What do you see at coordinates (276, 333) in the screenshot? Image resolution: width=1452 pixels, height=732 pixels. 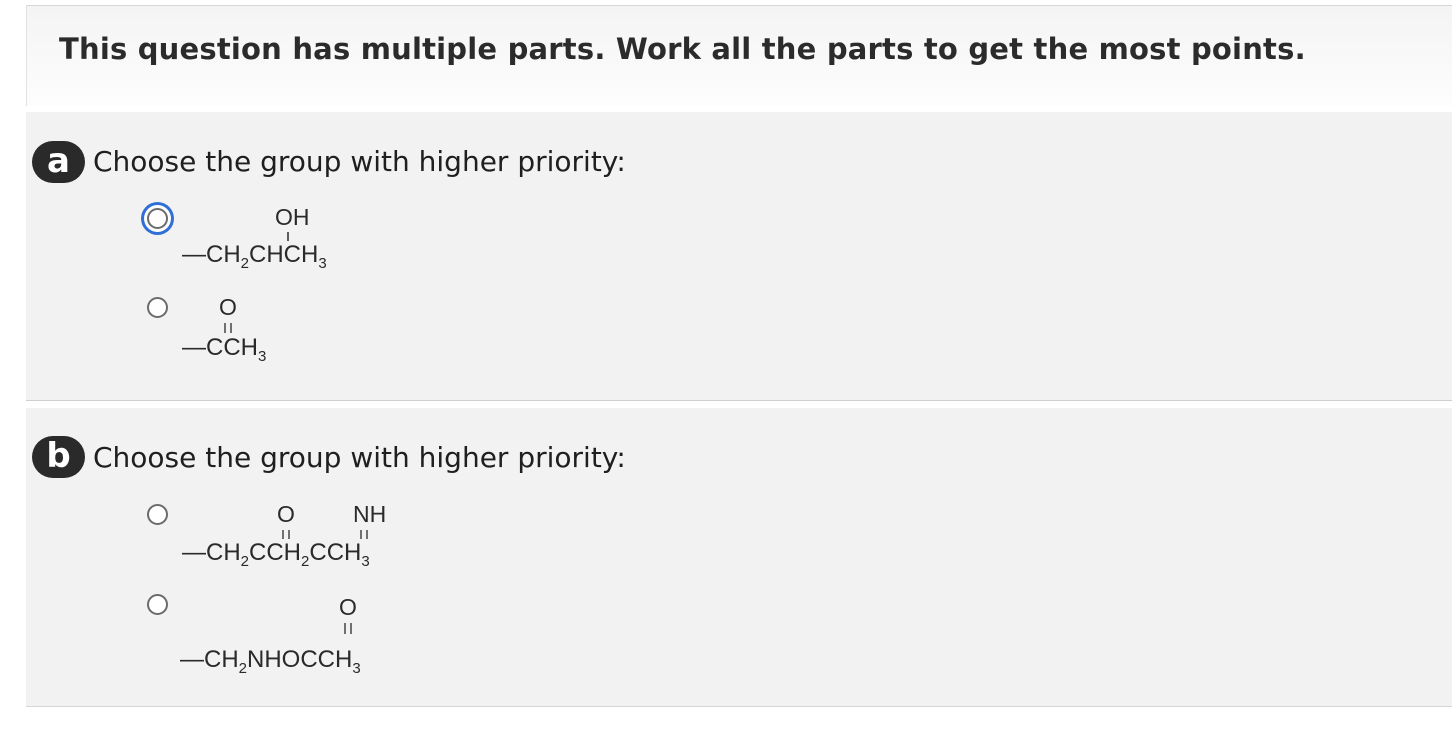 I see `part-a-option-2-structure: O —CCH3` at bounding box center [276, 333].